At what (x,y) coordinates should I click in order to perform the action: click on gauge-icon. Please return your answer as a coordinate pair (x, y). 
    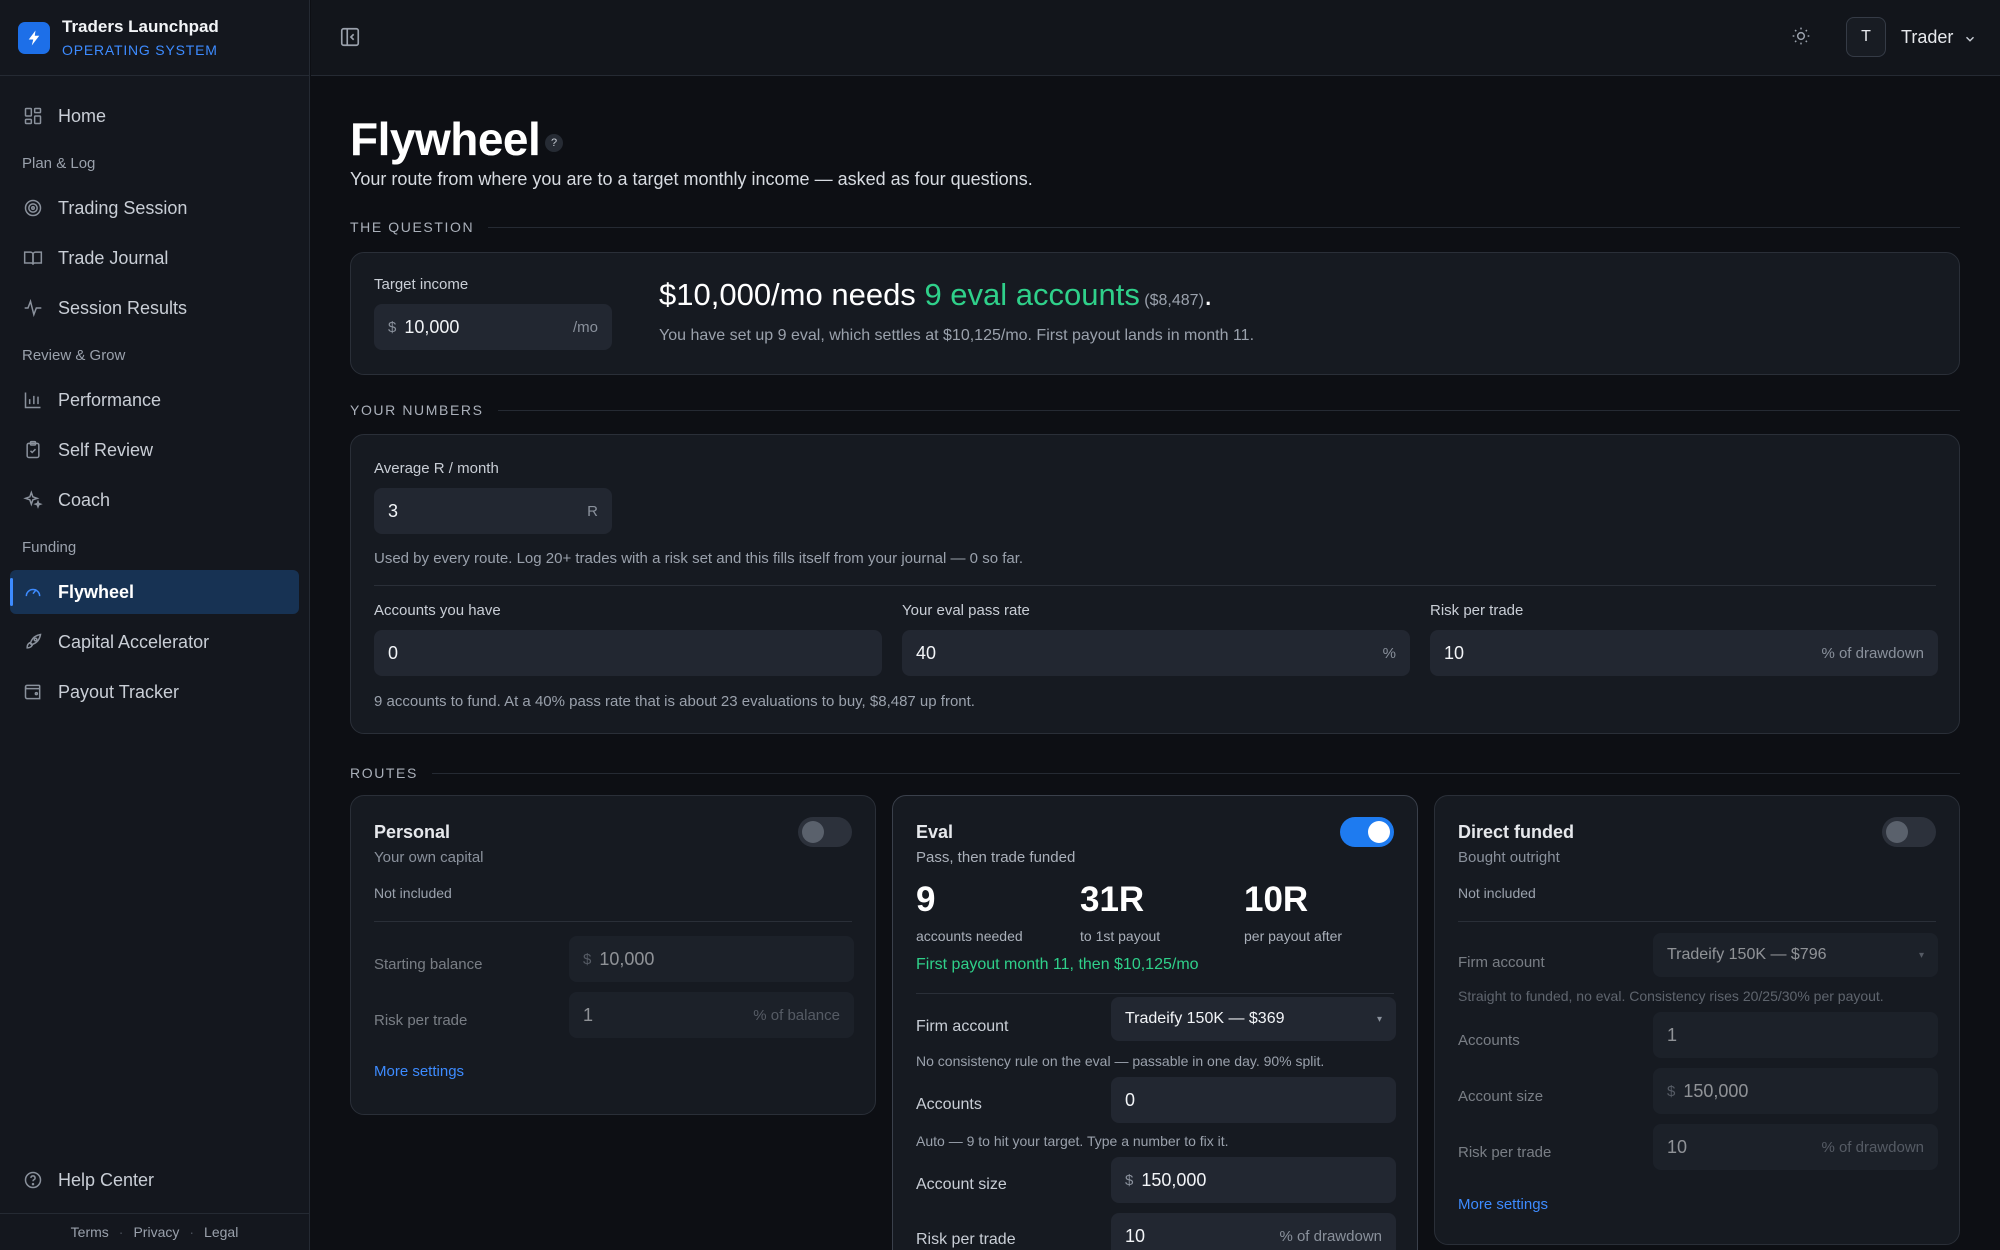
    Looking at the image, I should click on (33, 592).